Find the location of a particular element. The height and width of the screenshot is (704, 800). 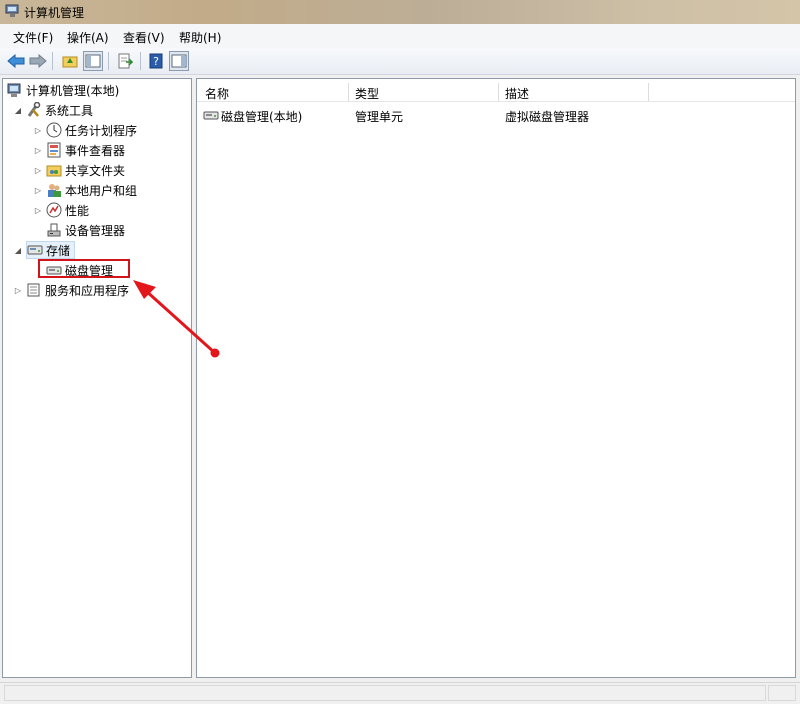

annotation-arrow is located at coordinates (176, 319).